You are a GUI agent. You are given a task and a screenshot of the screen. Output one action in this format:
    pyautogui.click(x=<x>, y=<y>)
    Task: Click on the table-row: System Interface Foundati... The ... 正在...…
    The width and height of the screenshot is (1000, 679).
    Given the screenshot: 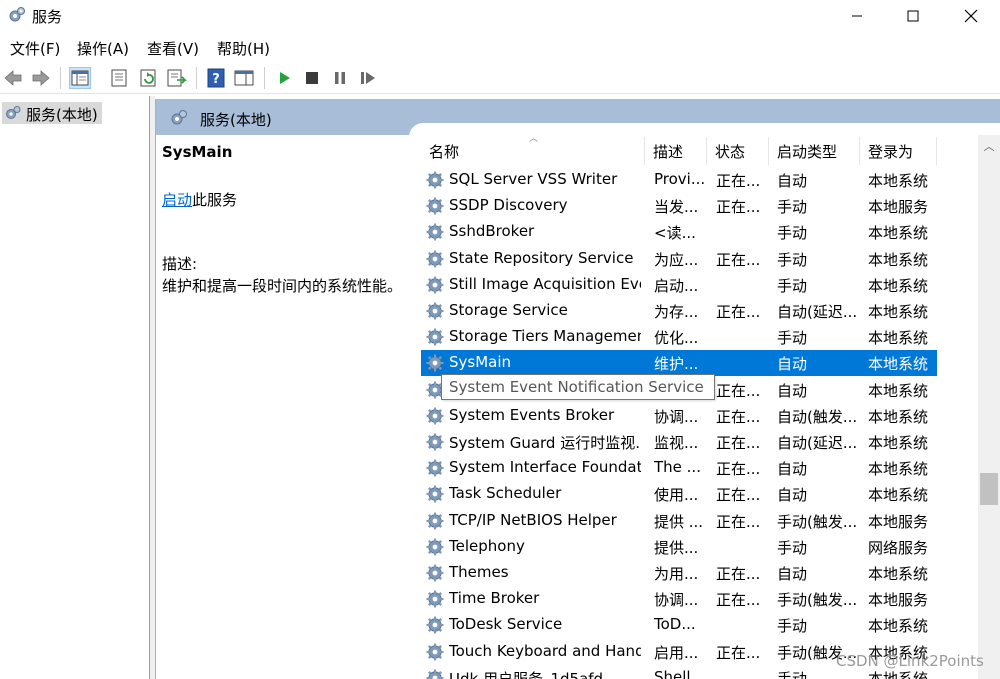 What is the action you would take?
    pyautogui.click(x=679, y=468)
    